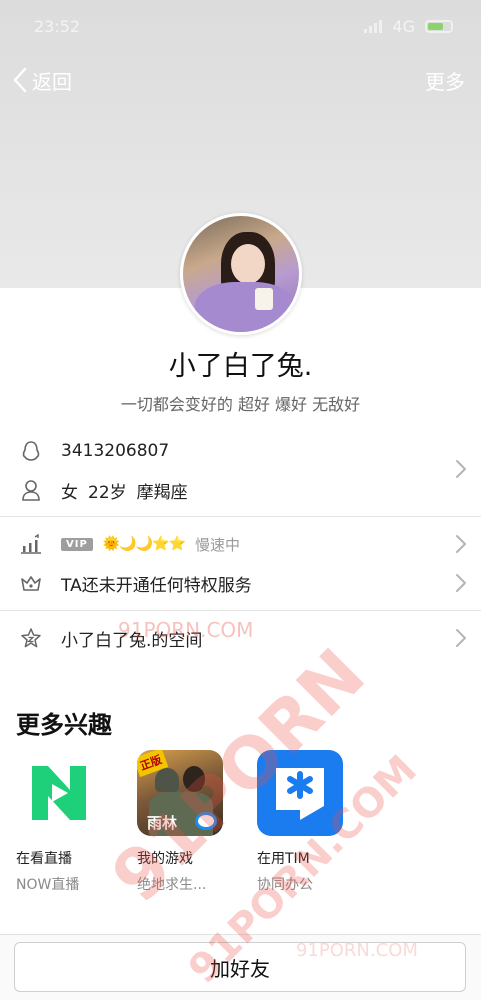 Image resolution: width=481 pixels, height=1000 pixels. What do you see at coordinates (445, 80) in the screenshot?
I see `more-button: 更多` at bounding box center [445, 80].